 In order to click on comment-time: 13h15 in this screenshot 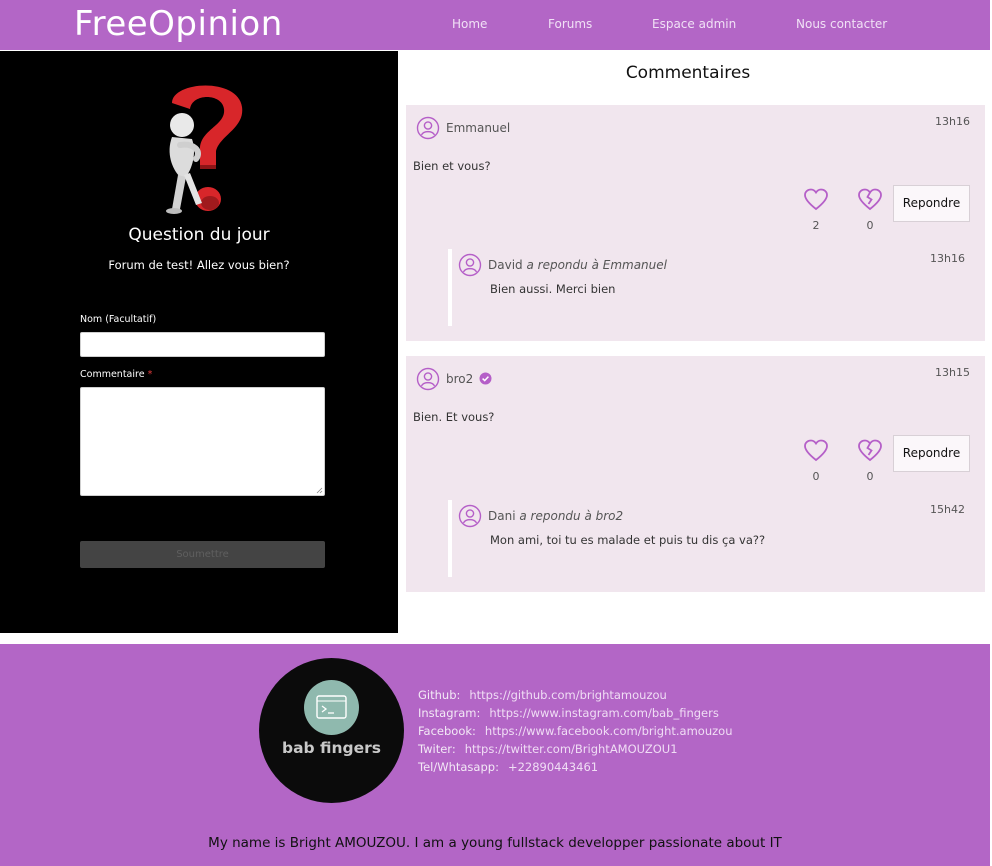, I will do `click(952, 372)`.